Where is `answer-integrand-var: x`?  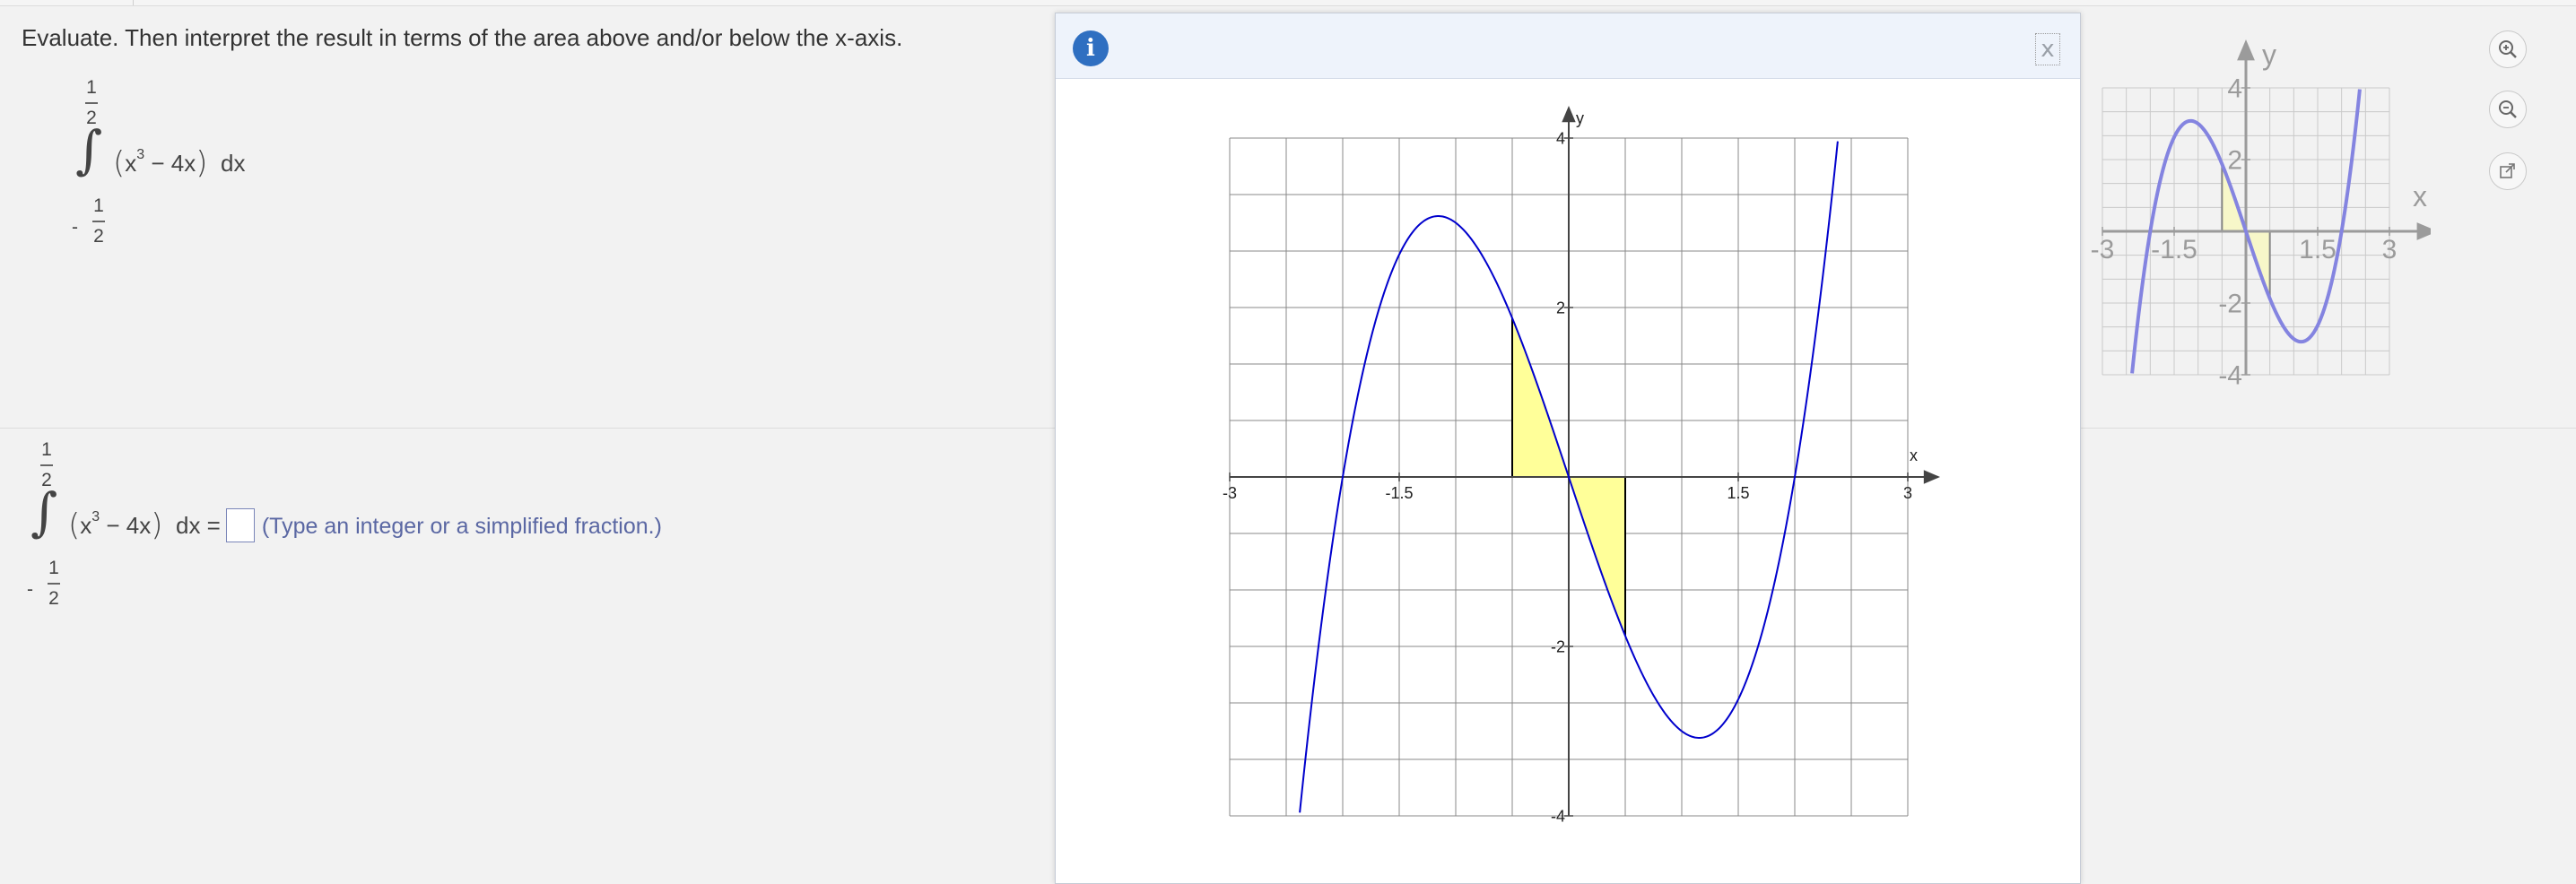
answer-integrand-var: x is located at coordinates (86, 525).